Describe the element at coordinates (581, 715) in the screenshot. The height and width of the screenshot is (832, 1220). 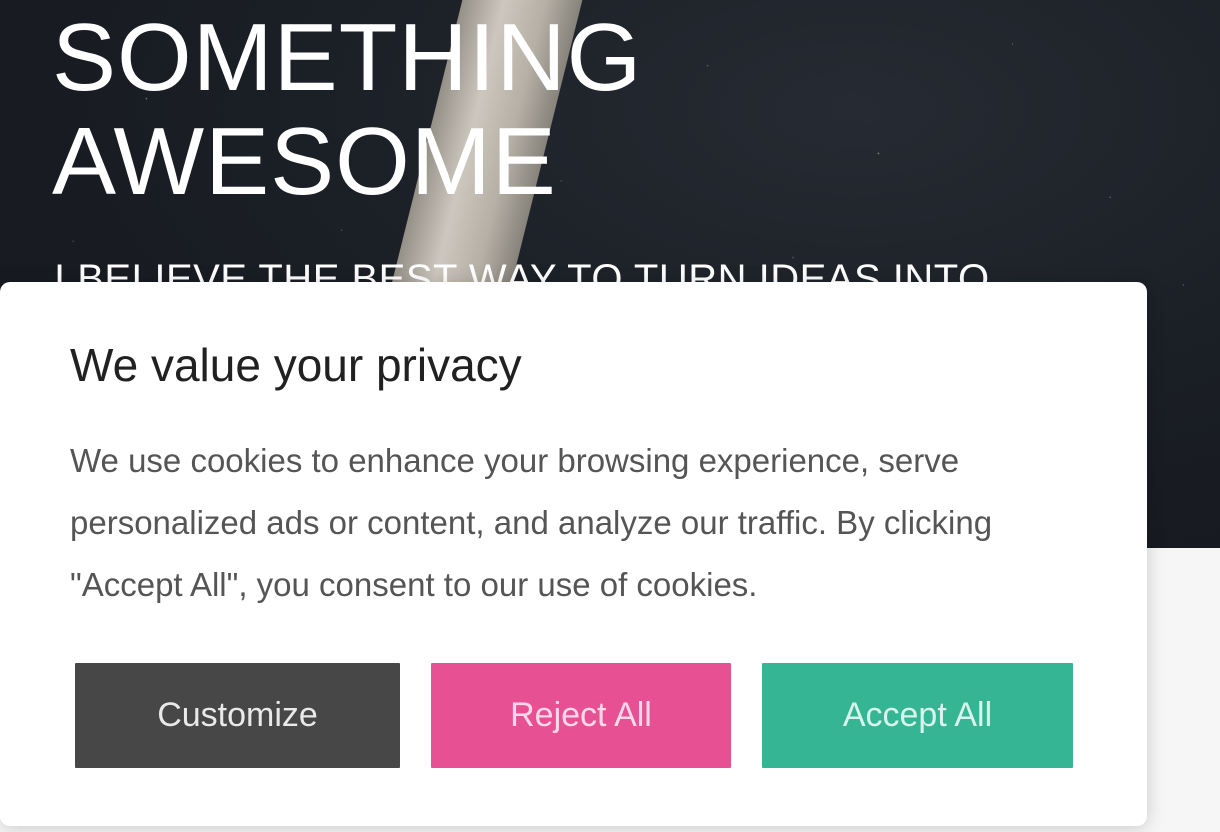
I see `reject-all-button: Reject All` at that location.